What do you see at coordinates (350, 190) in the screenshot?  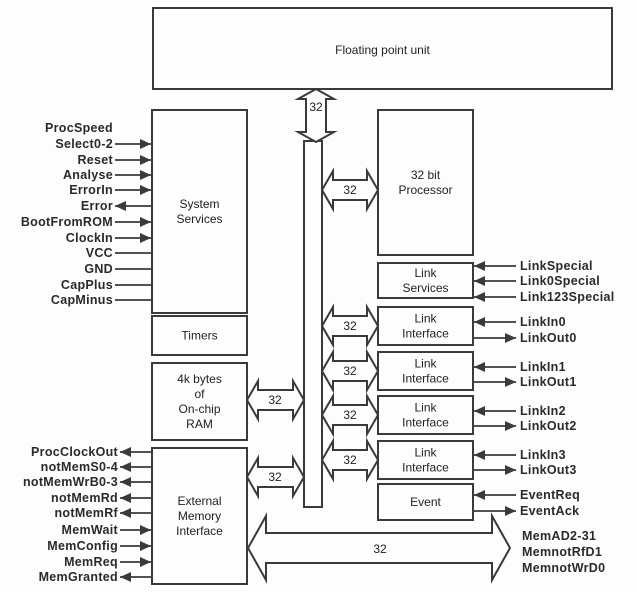 I see `processor-bus-width: 32` at bounding box center [350, 190].